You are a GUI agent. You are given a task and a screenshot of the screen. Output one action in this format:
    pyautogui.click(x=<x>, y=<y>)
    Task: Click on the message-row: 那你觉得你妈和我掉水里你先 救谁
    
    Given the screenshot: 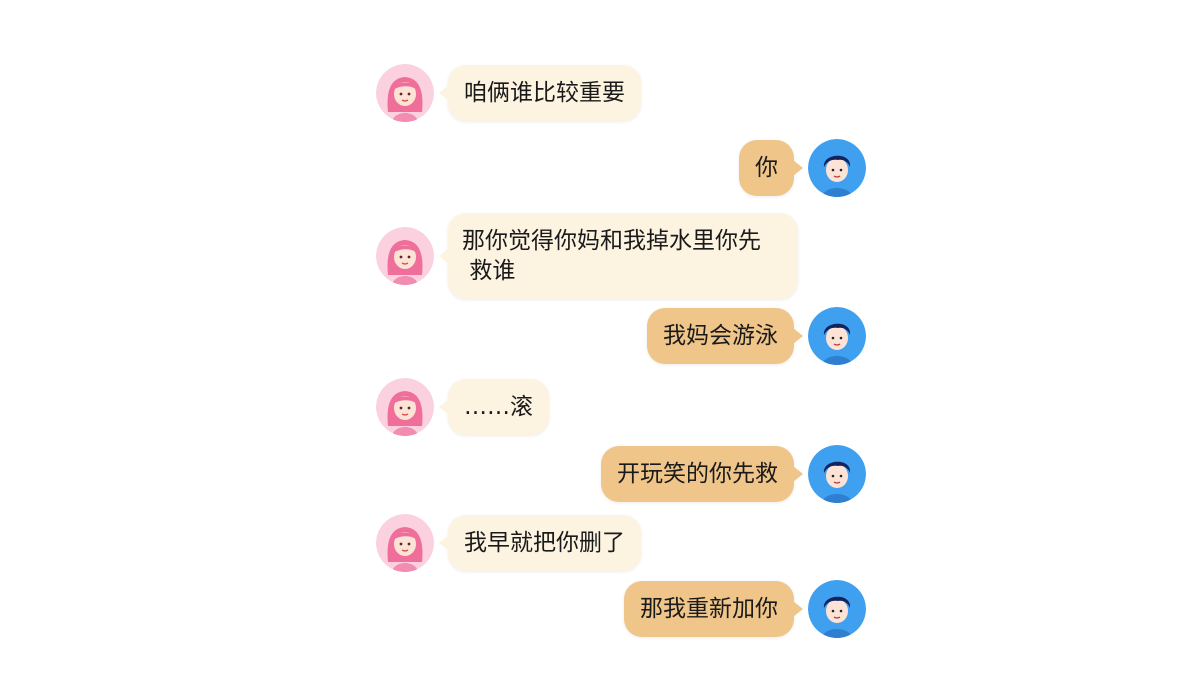 What is the action you would take?
    pyautogui.click(x=587, y=256)
    